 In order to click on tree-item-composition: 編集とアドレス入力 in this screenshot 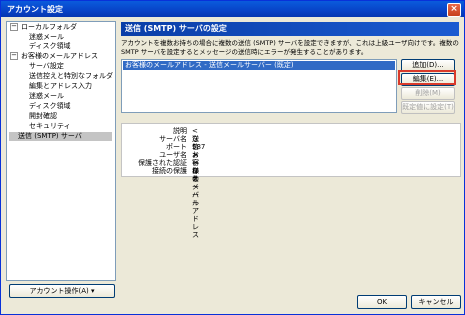, I will do `click(60, 86)`.